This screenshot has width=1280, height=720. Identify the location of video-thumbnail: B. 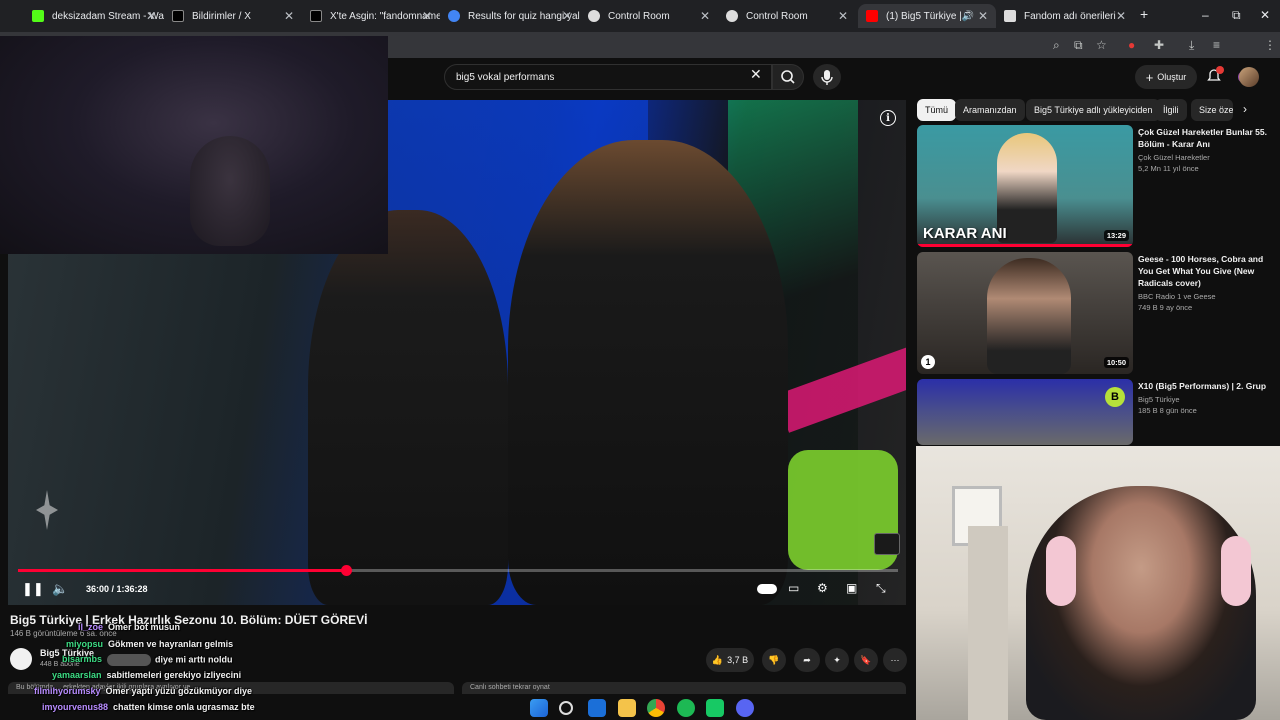
(1025, 412).